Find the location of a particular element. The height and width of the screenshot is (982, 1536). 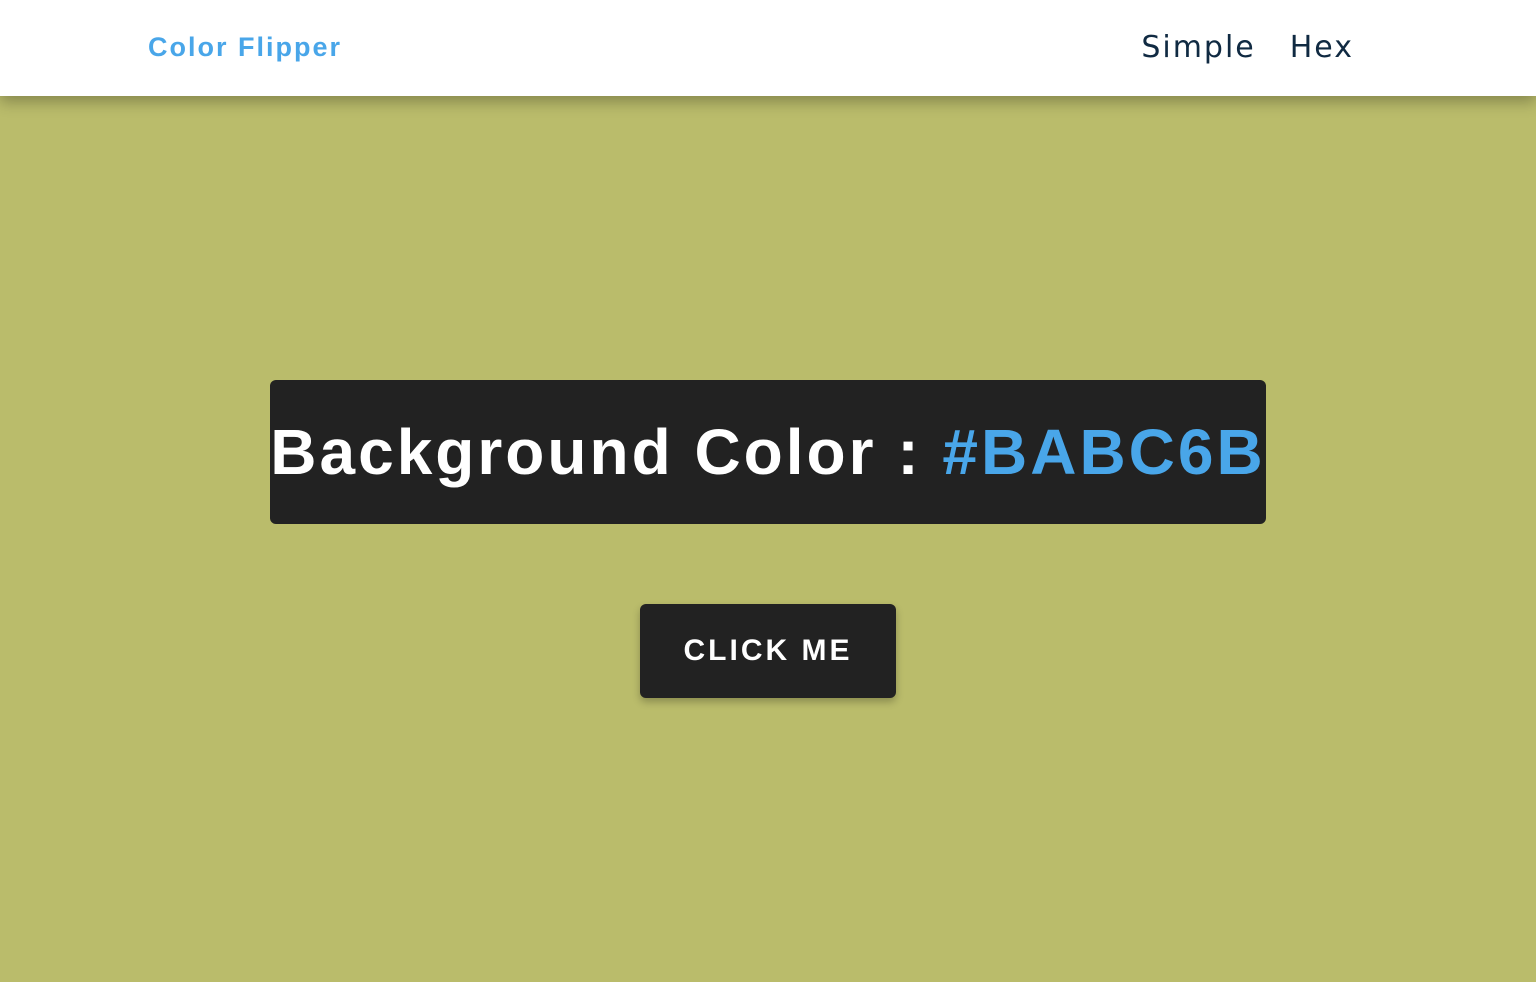

nav-item-simple: Simple is located at coordinates (1198, 48).